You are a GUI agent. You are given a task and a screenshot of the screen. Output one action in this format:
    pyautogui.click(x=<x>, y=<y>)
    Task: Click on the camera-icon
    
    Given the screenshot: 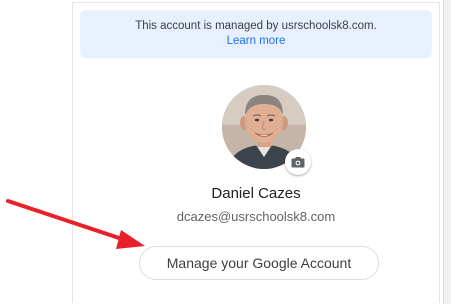 What is the action you would take?
    pyautogui.click(x=298, y=162)
    